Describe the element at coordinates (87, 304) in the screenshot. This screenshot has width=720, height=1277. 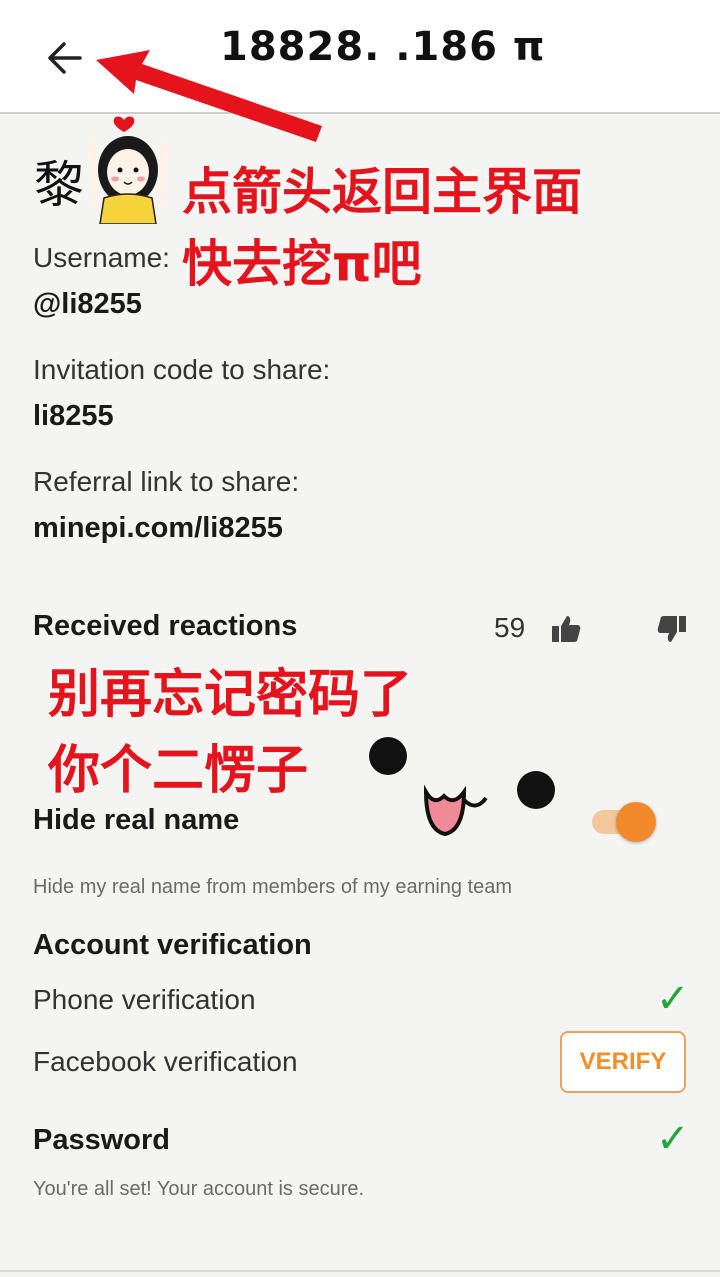
I see `username-value: @li8255` at that location.